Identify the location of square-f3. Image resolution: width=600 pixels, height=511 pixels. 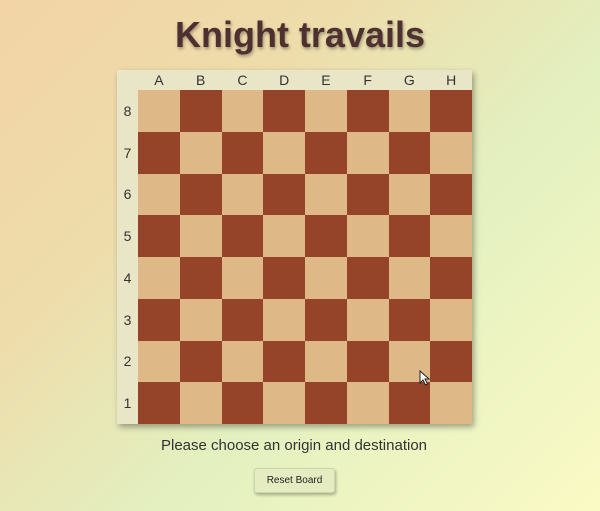
(367, 319).